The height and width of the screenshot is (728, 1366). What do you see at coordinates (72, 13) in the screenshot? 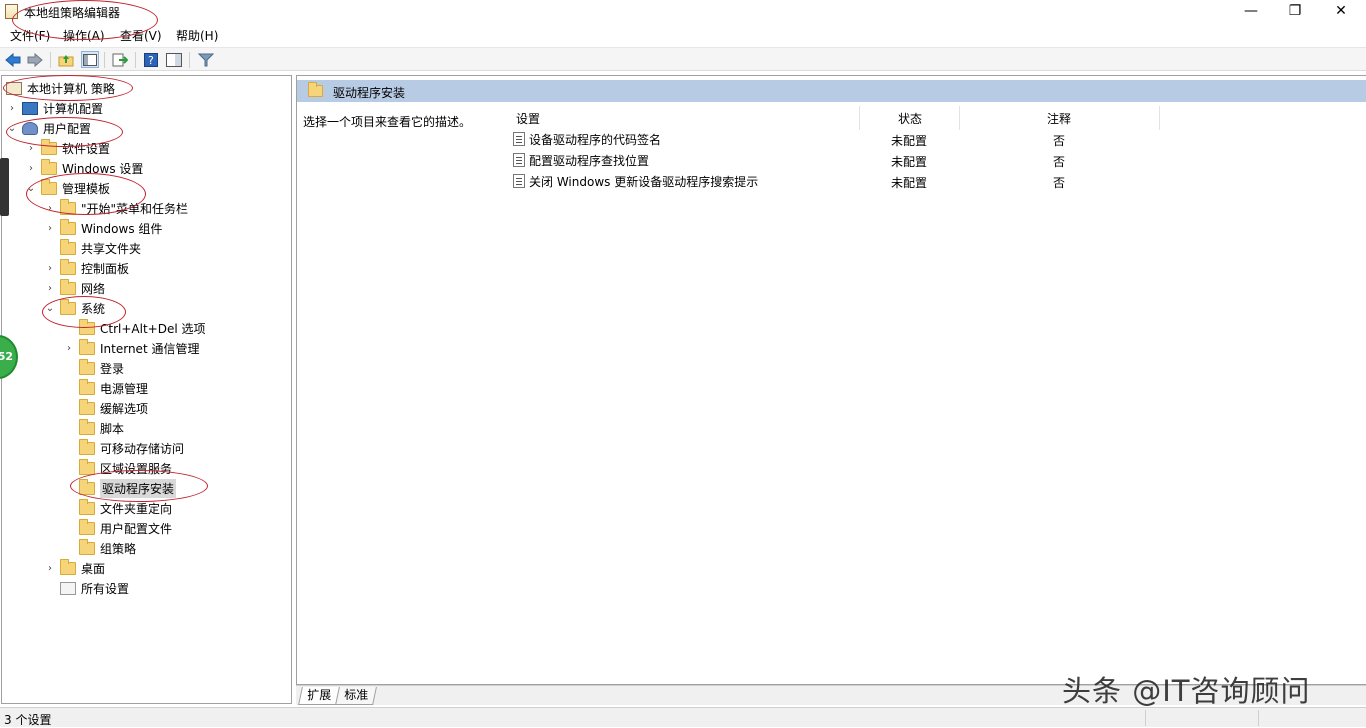
I see `window-title: 本地组策略编辑器` at bounding box center [72, 13].